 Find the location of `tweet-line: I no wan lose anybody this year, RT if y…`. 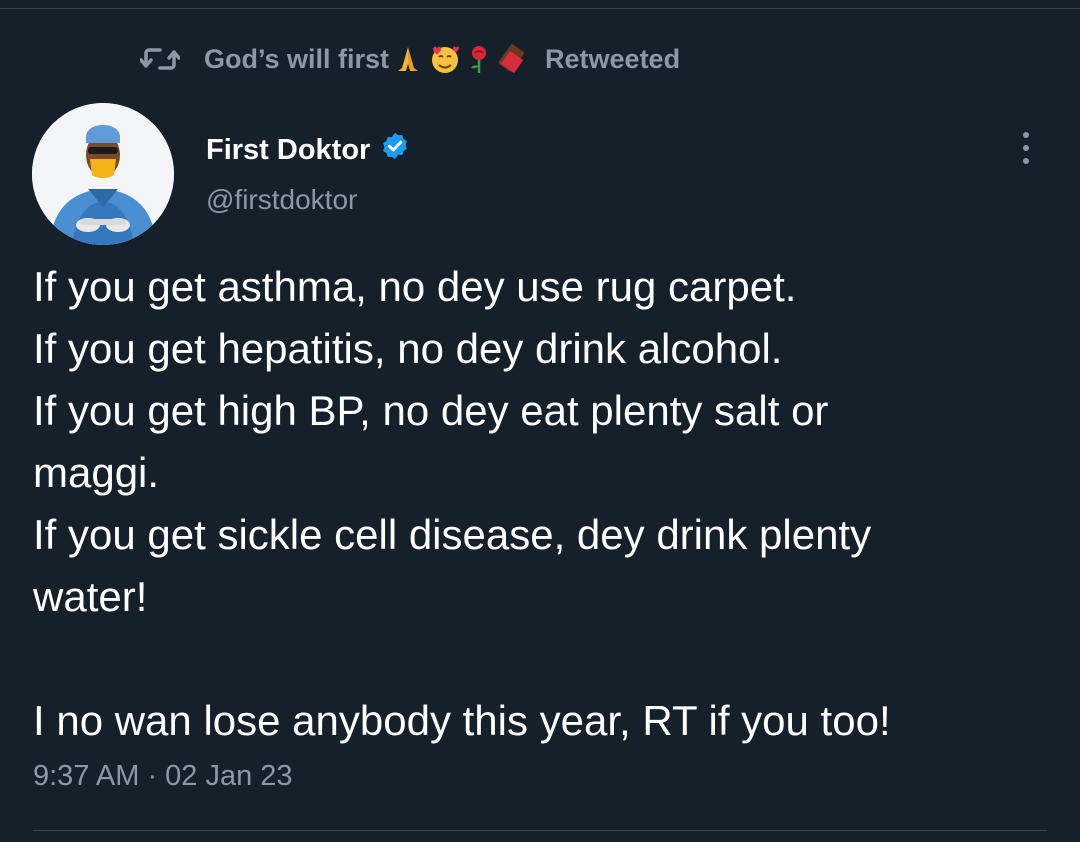

tweet-line: I no wan lose anybody this year, RT if y… is located at coordinates (462, 720).